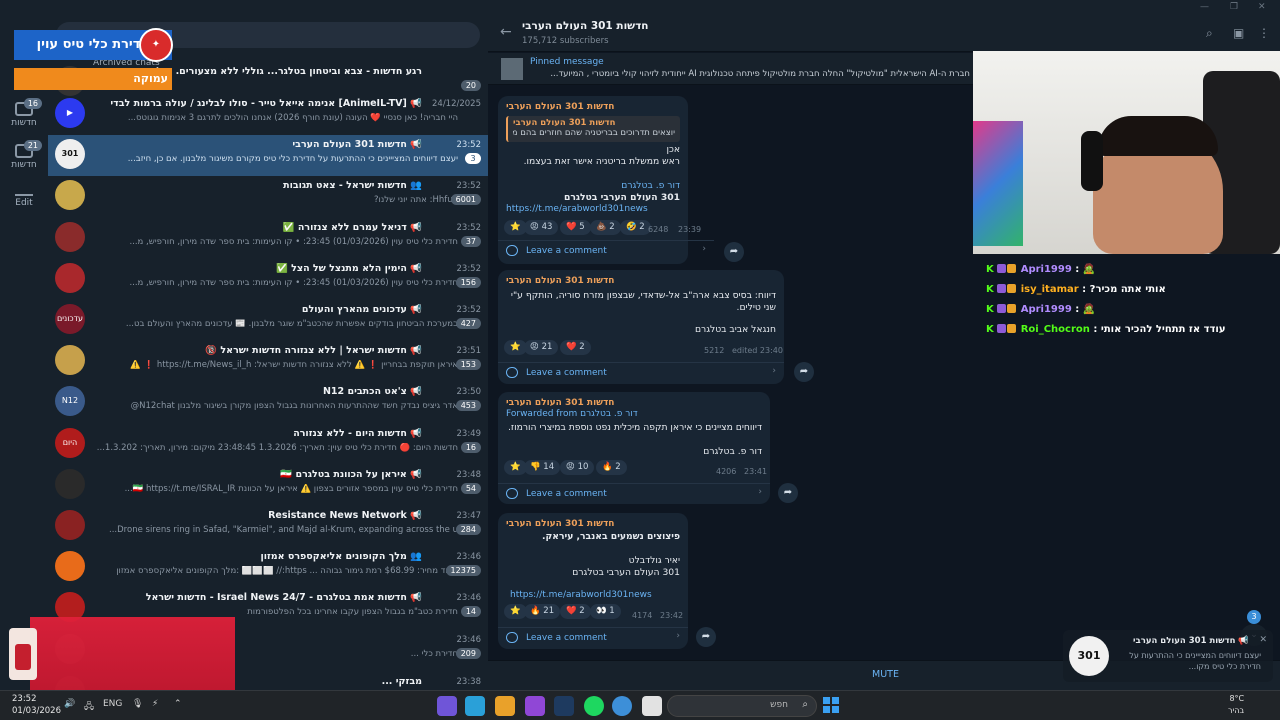 The width and height of the screenshot is (1280, 720). What do you see at coordinates (1238, 33) in the screenshot?
I see `sidebar-toggle-icon: ▣` at bounding box center [1238, 33].